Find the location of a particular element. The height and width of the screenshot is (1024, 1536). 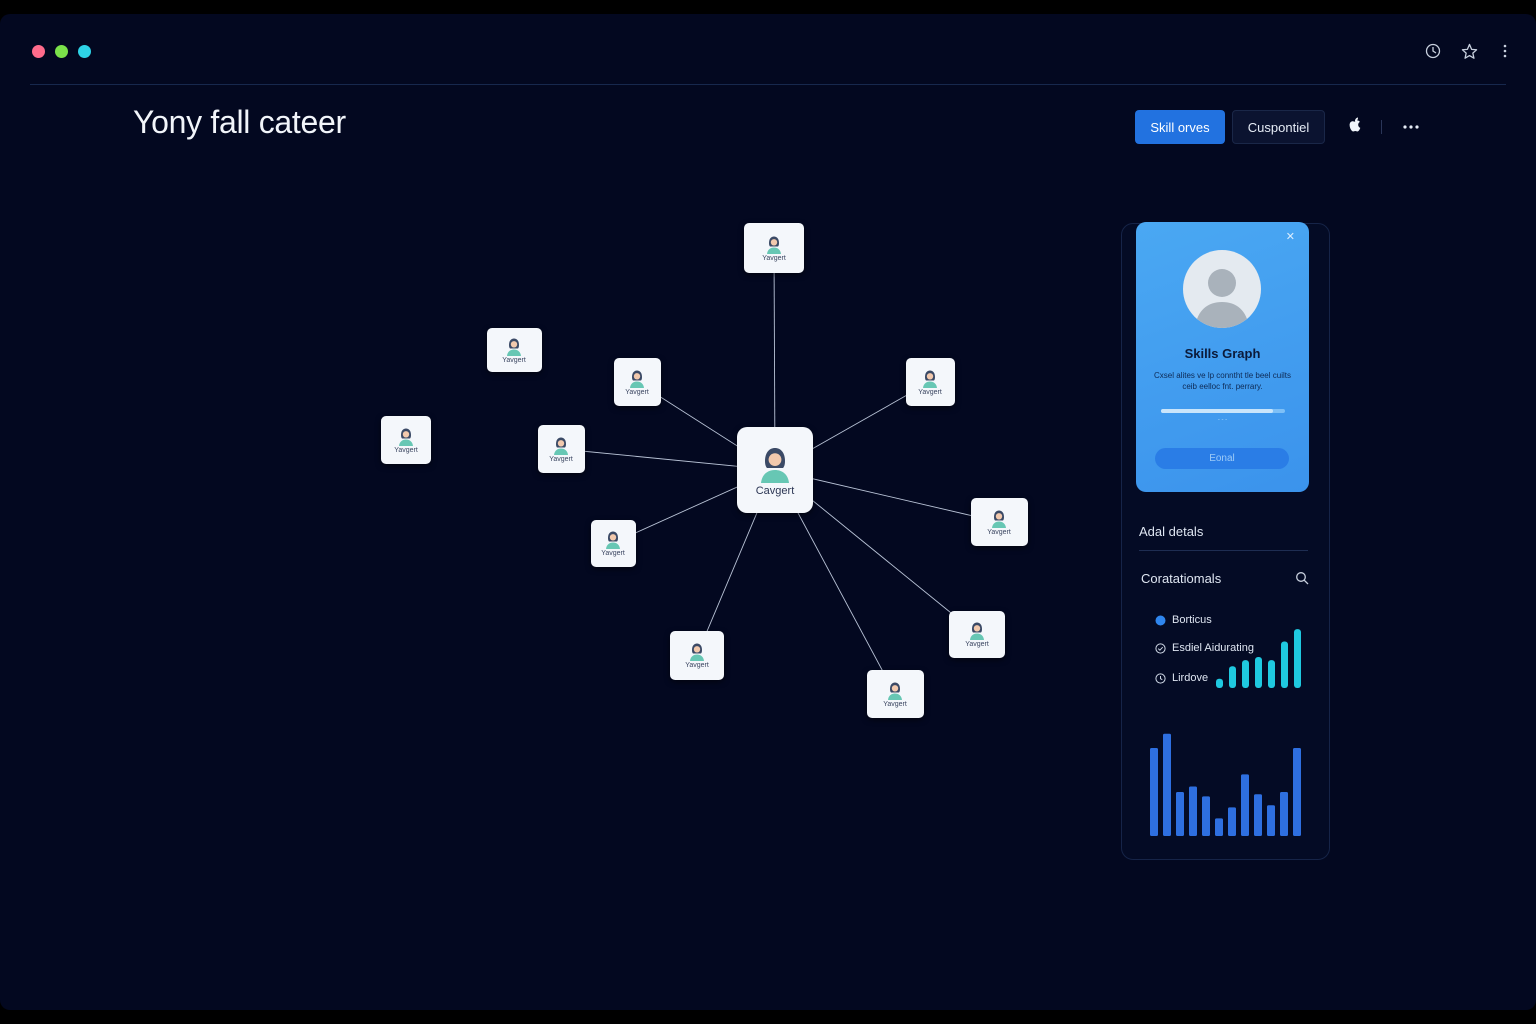

details-divider is located at coordinates (1223, 550).